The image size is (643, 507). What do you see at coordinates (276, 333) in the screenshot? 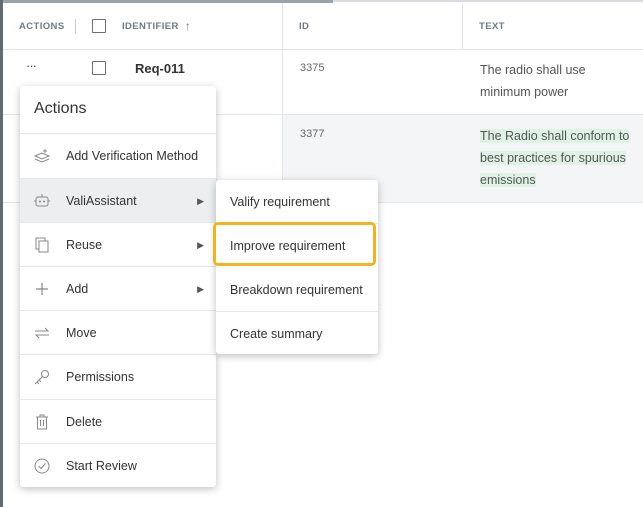
I see `submenu-item-label: Create summary` at bounding box center [276, 333].